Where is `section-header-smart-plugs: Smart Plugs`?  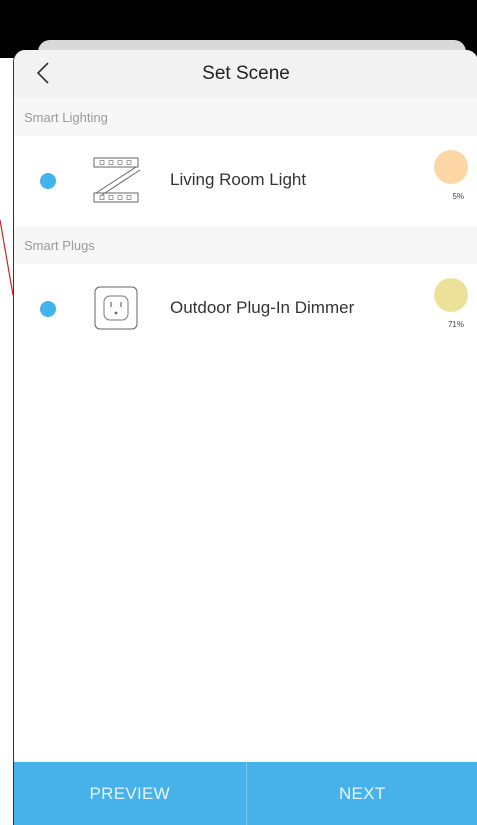 section-header-smart-plugs: Smart Plugs is located at coordinates (245, 245).